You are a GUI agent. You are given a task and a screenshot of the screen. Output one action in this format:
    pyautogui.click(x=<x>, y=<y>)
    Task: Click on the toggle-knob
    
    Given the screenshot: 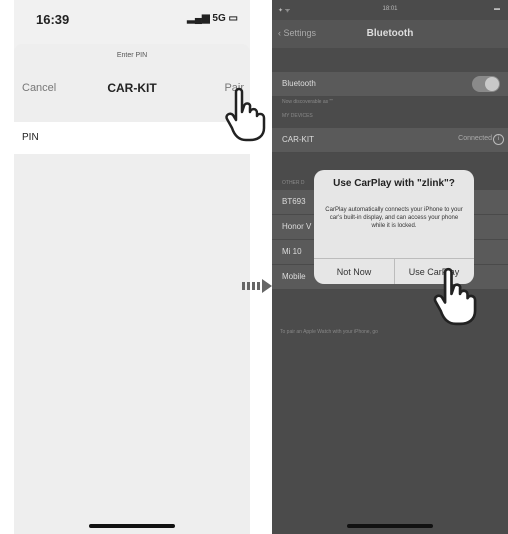 What is the action you would take?
    pyautogui.click(x=492, y=84)
    